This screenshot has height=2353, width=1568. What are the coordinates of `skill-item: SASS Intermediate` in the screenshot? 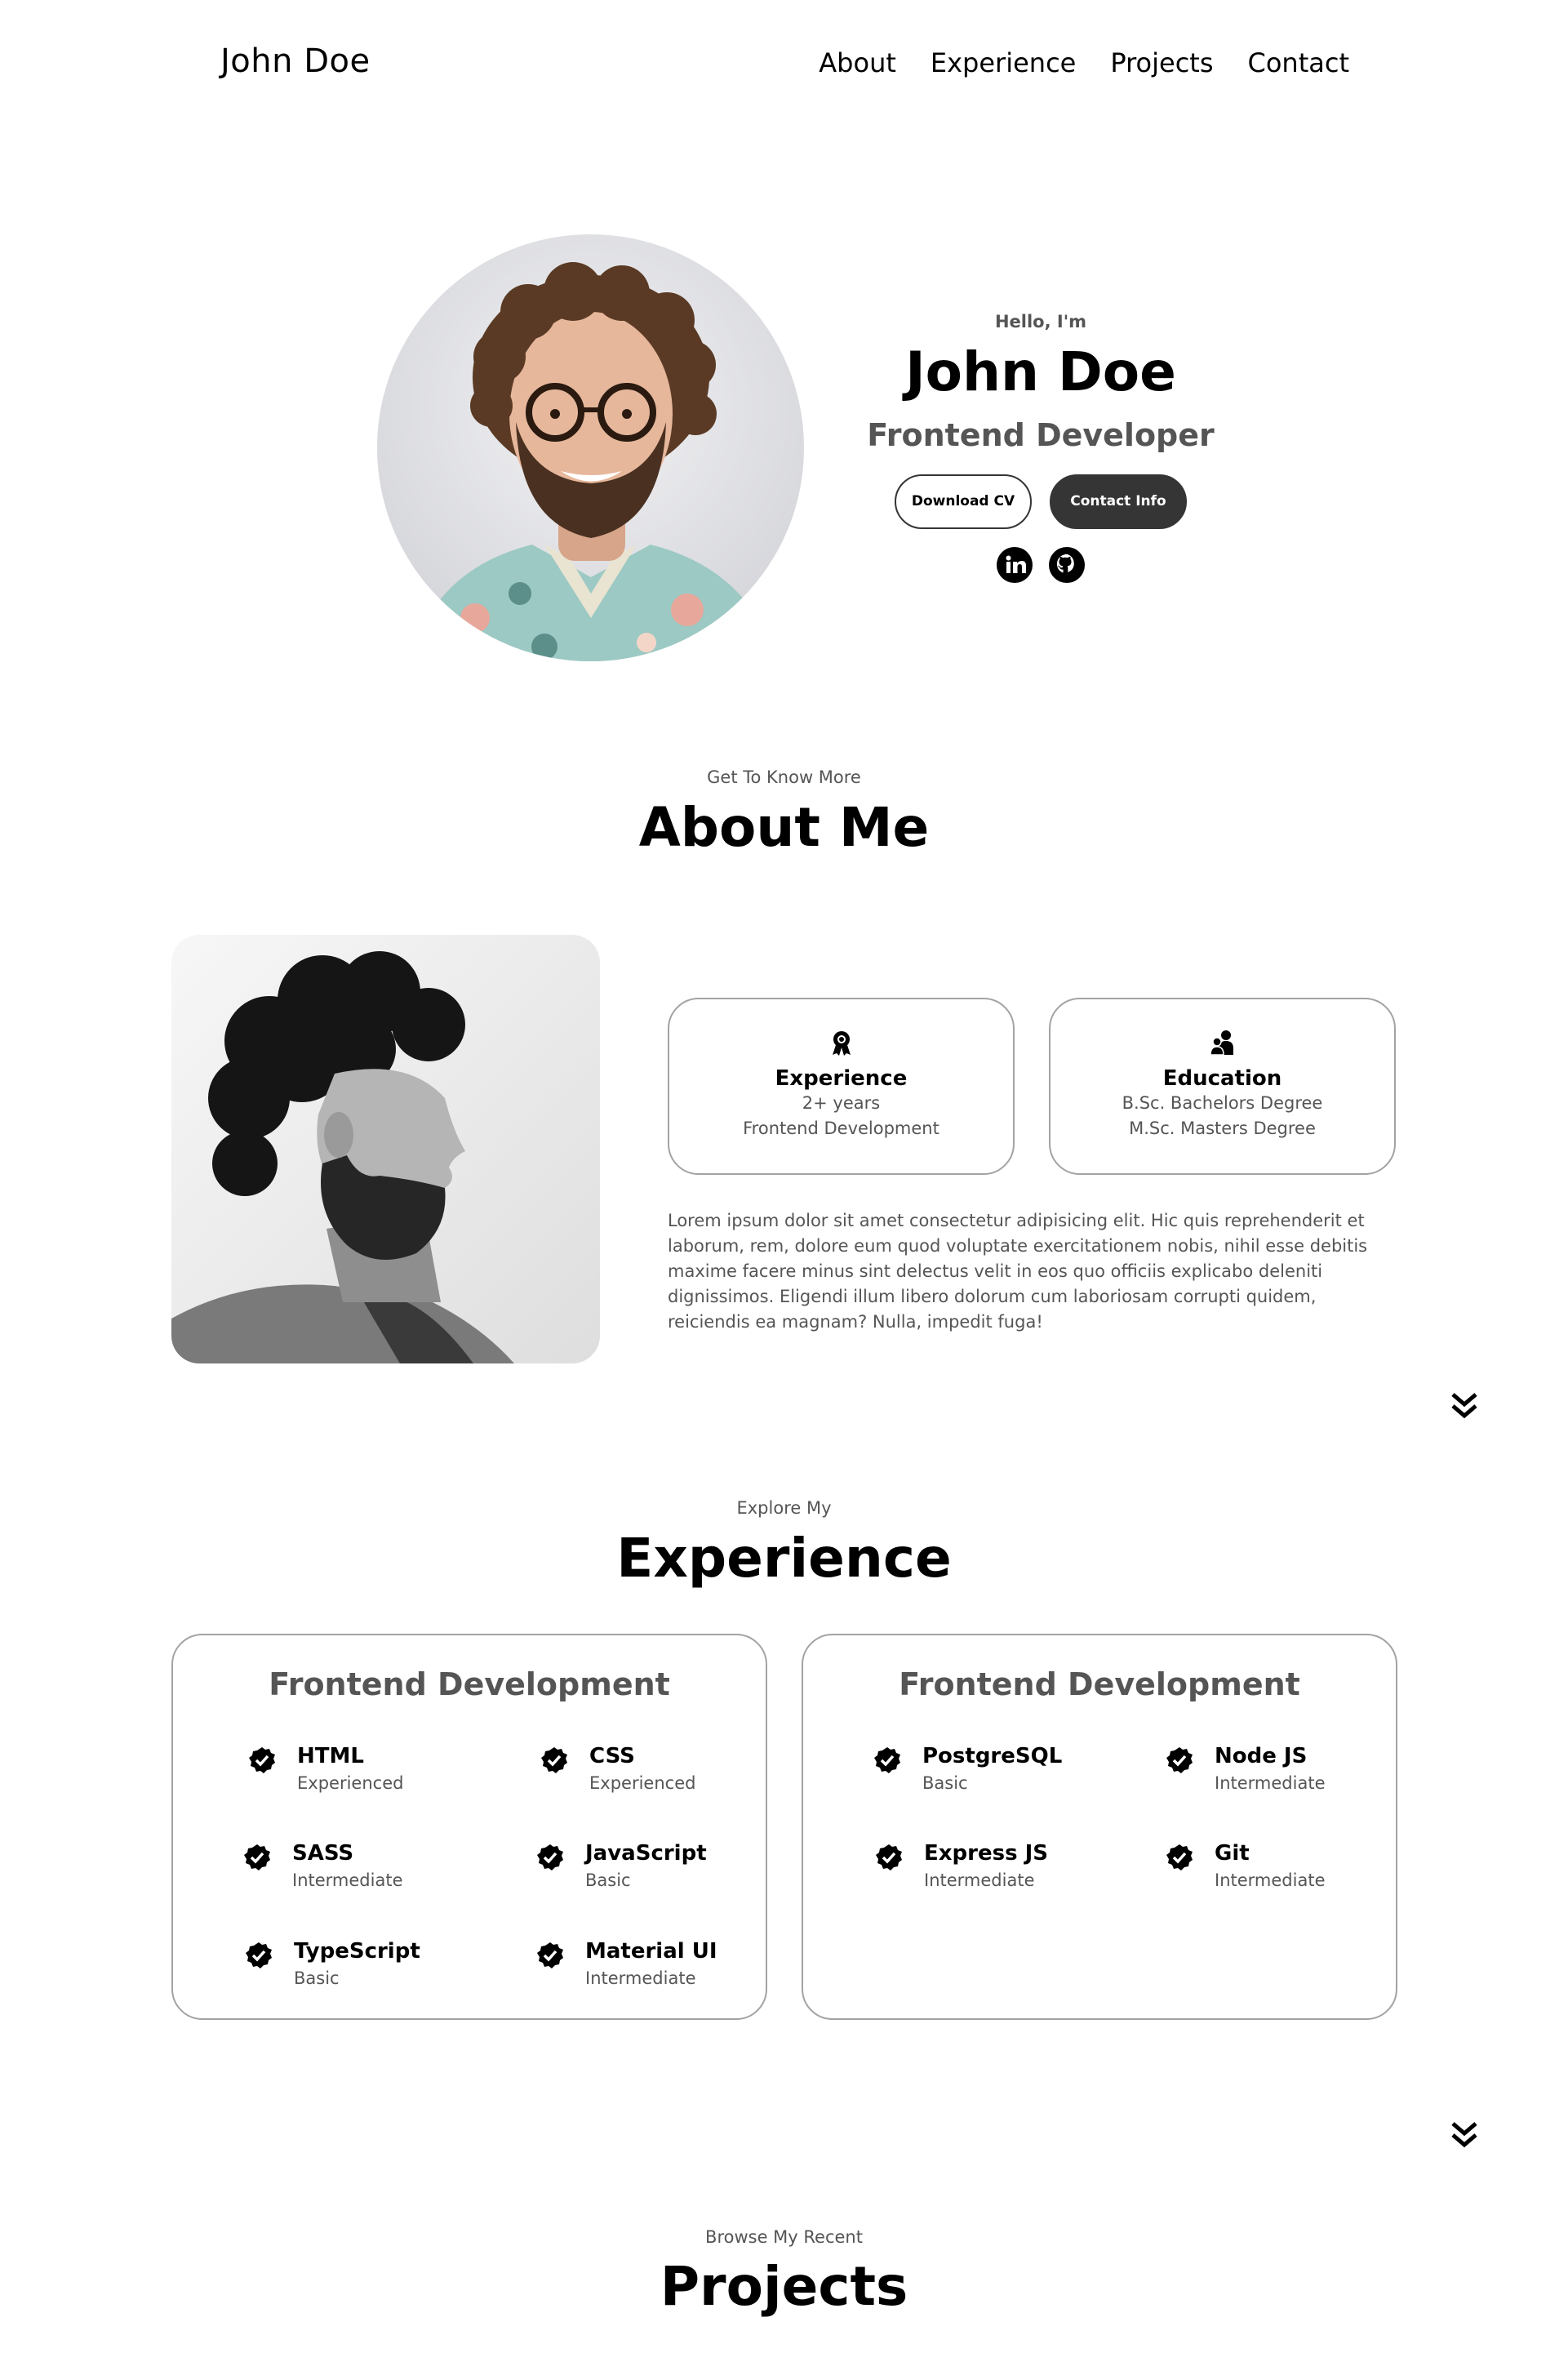 It's located at (323, 1866).